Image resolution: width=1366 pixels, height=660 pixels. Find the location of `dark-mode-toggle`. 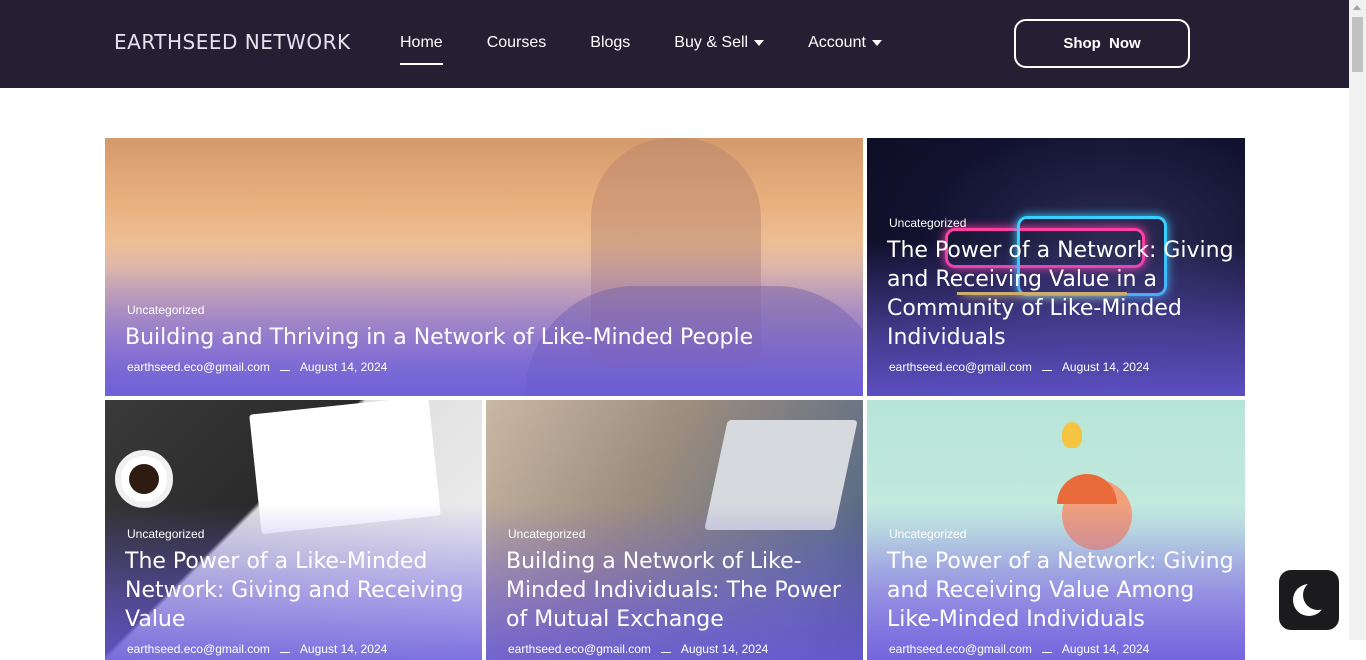

dark-mode-toggle is located at coordinates (1309, 600).